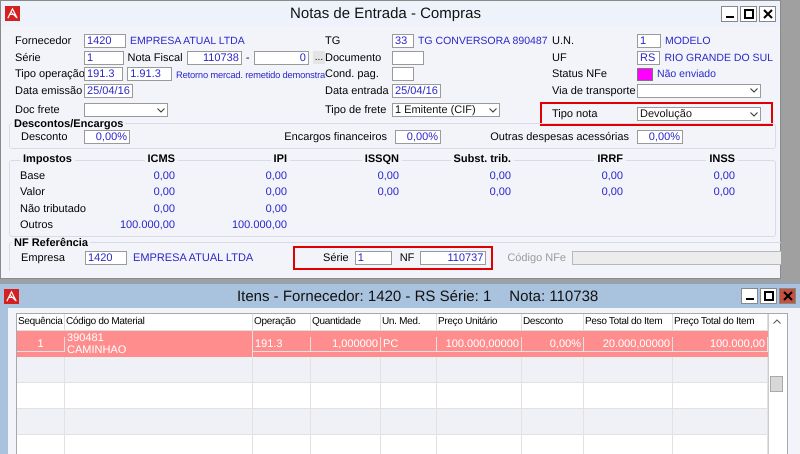  What do you see at coordinates (149, 74) in the screenshot?
I see `input-field: 1.91.3` at bounding box center [149, 74].